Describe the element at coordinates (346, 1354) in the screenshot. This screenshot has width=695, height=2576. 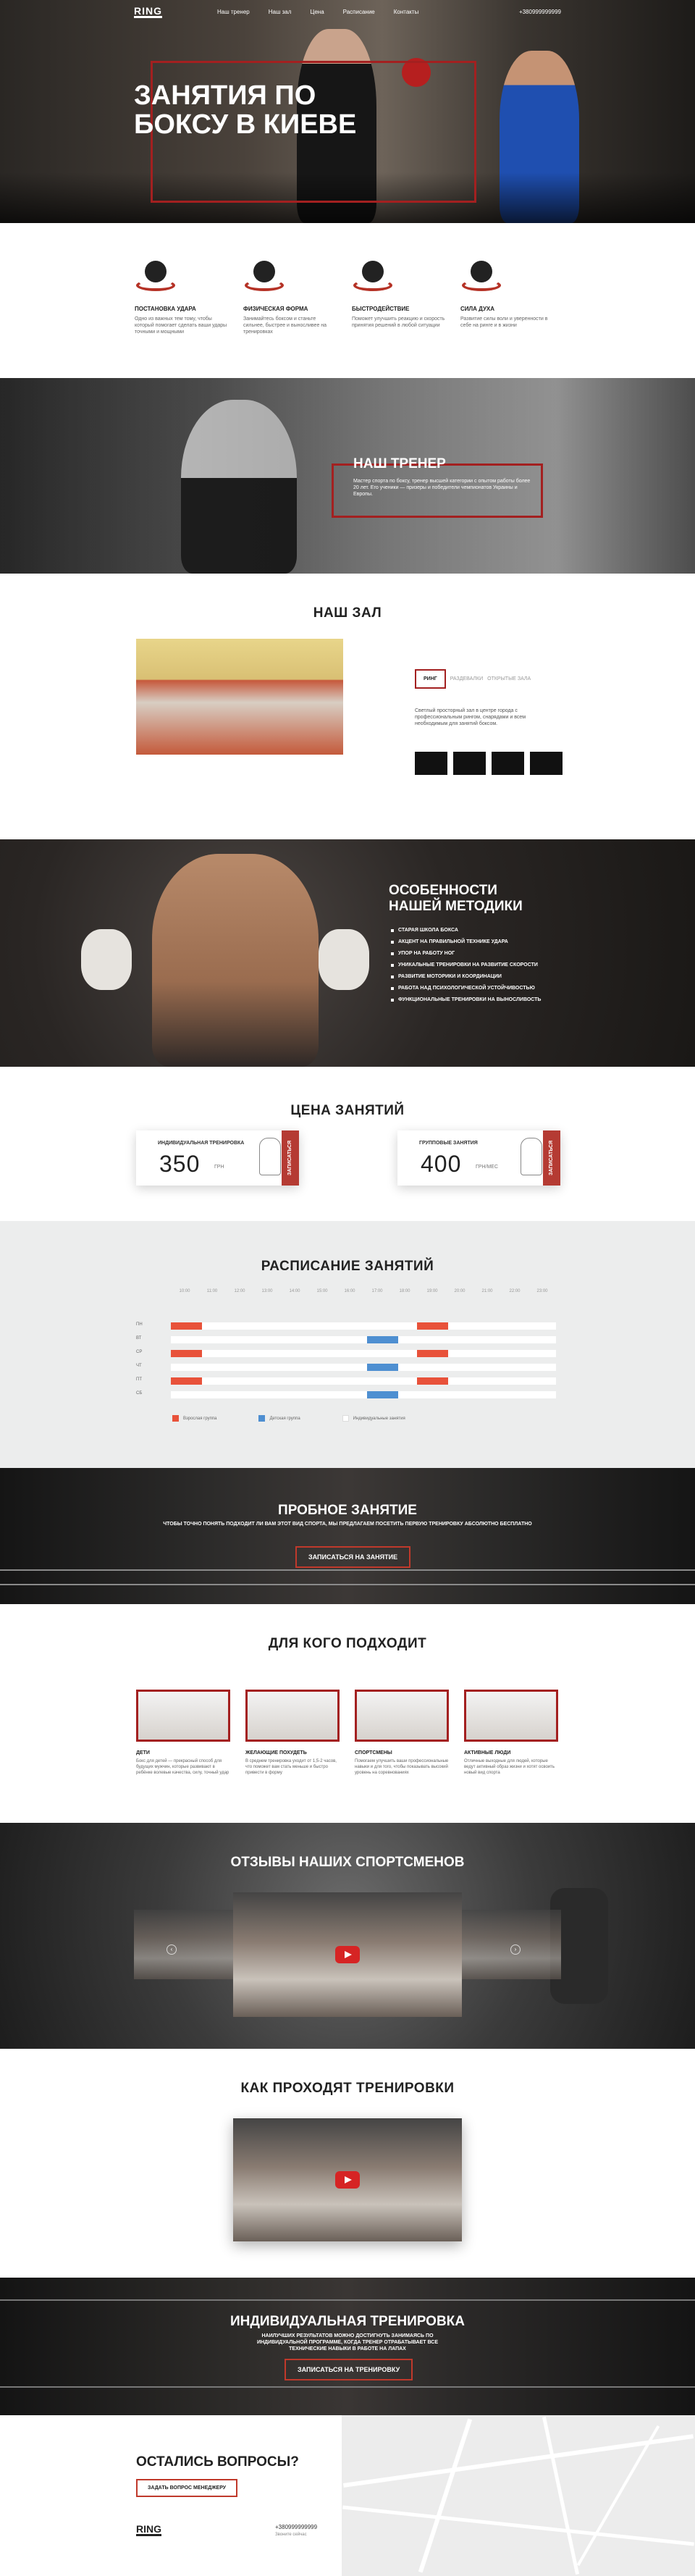
I see `schedule-row: СР` at that location.